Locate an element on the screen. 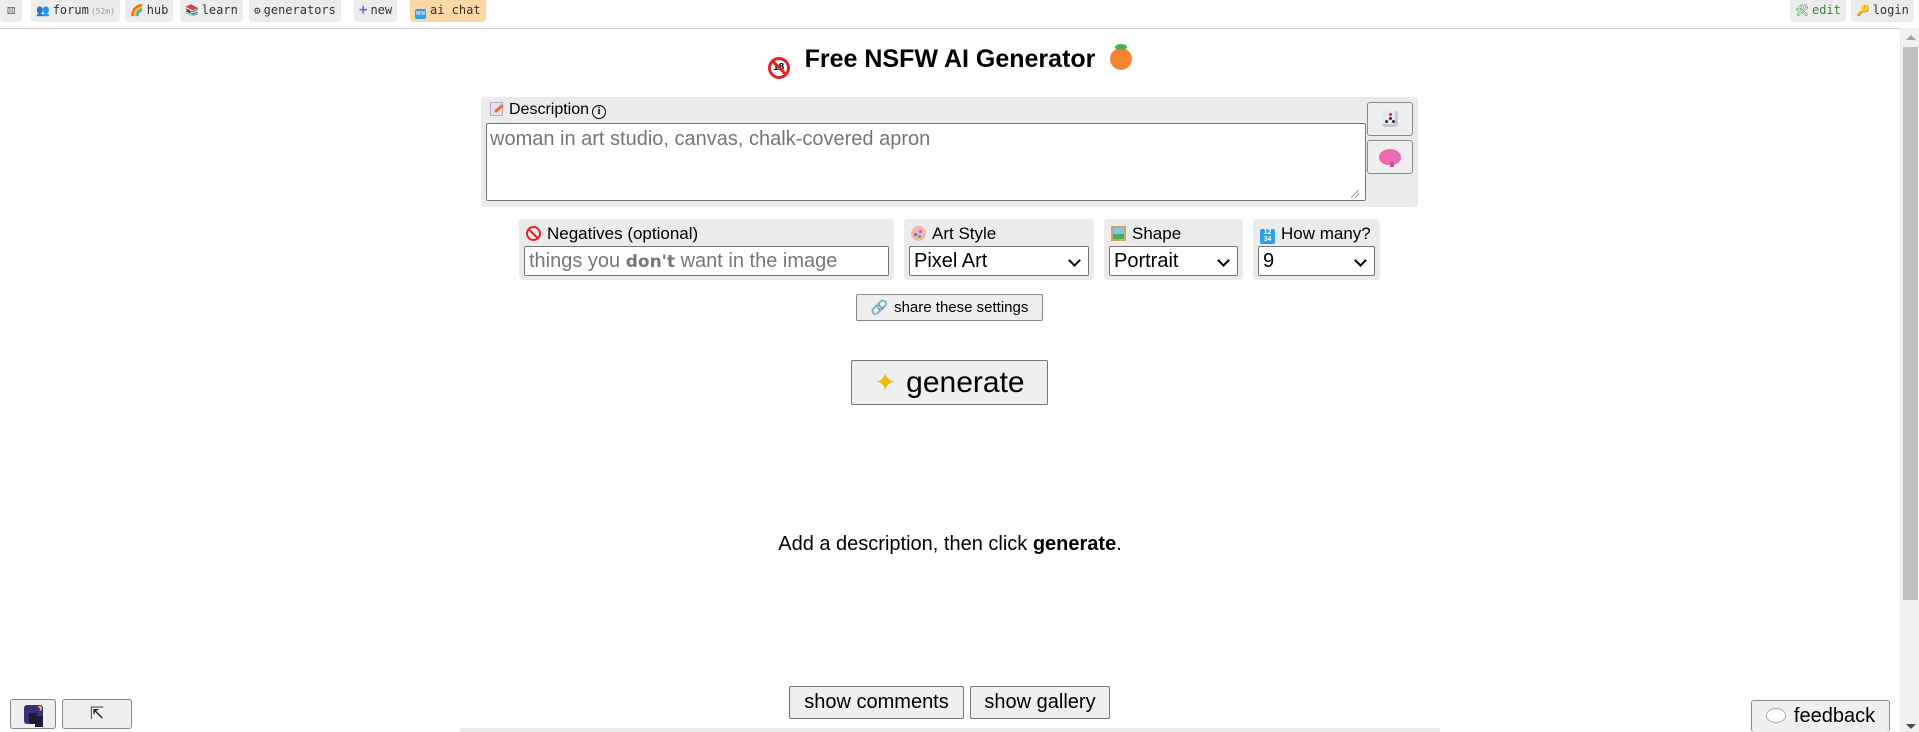 The height and width of the screenshot is (732, 1919). picture-icon is located at coordinates (1118, 233).